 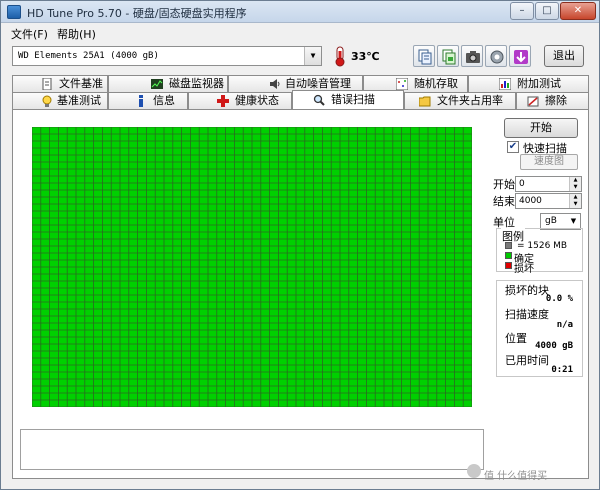 I want to click on end-field: 4000 ▲ ▼, so click(x=548, y=201).